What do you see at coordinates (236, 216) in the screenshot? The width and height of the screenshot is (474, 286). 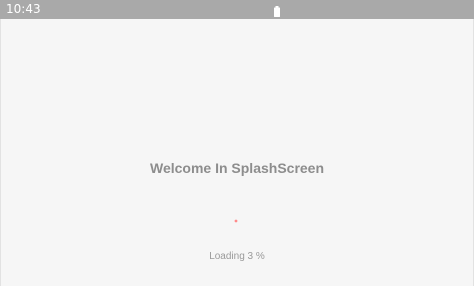 I see `progress-spinner-icon` at bounding box center [236, 216].